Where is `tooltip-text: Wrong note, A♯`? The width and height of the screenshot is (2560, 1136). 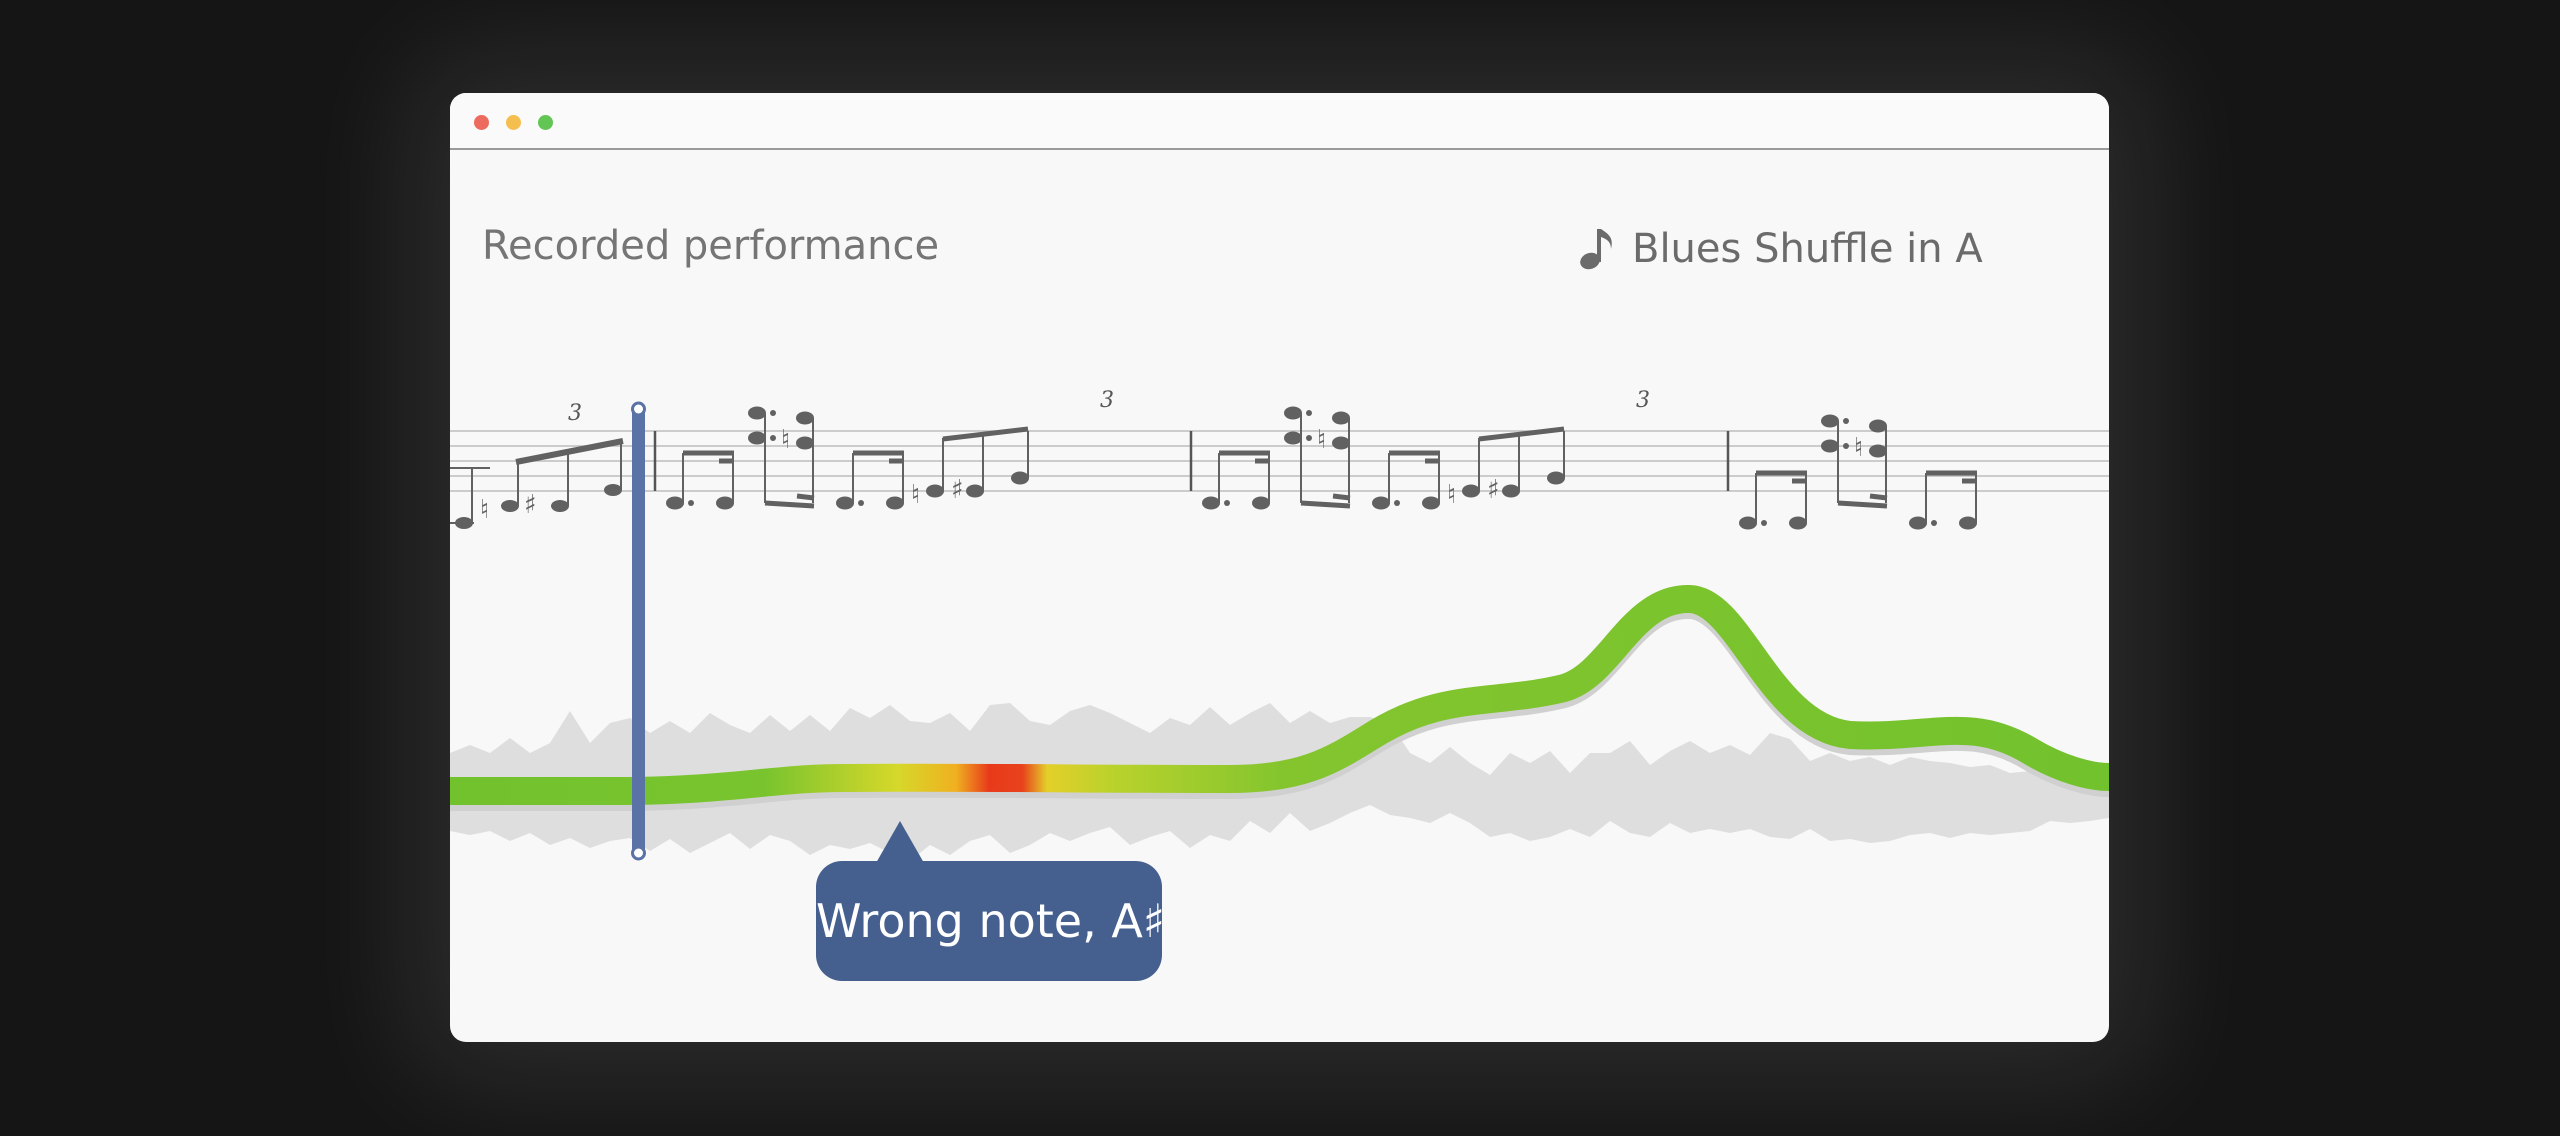
tooltip-text: Wrong note, A♯ is located at coordinates (991, 921).